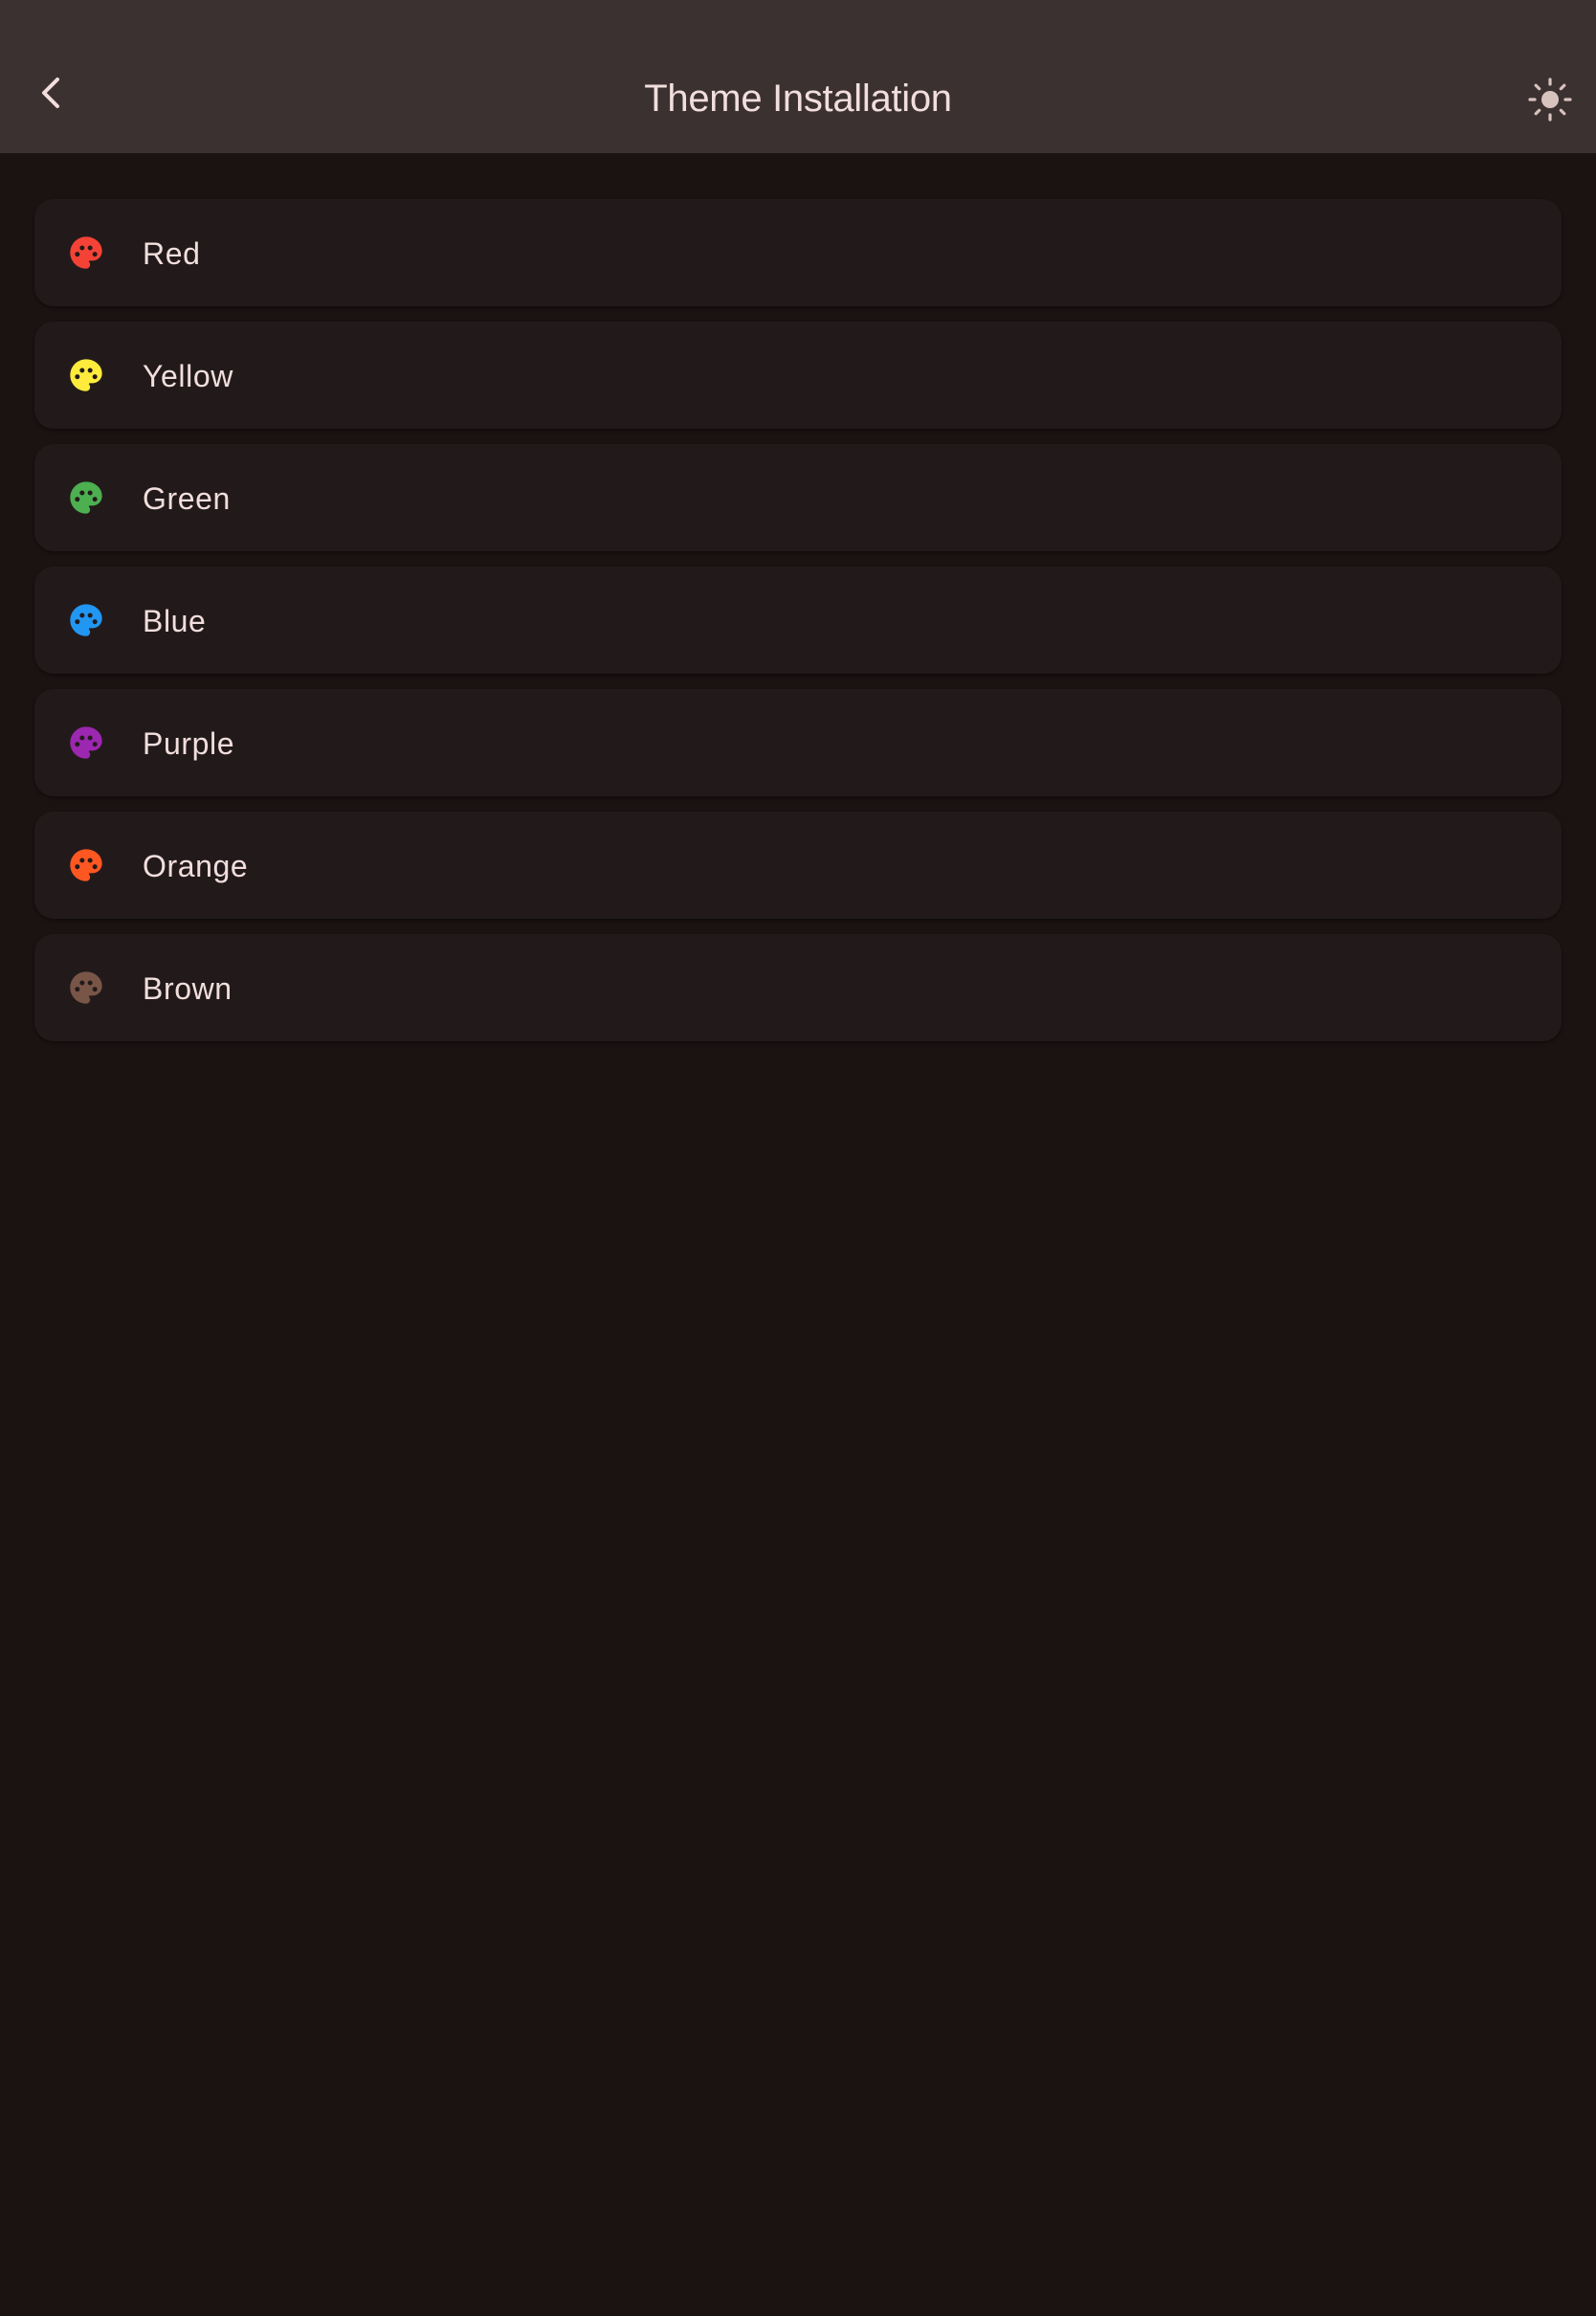  I want to click on sun-icon, so click(1550, 100).